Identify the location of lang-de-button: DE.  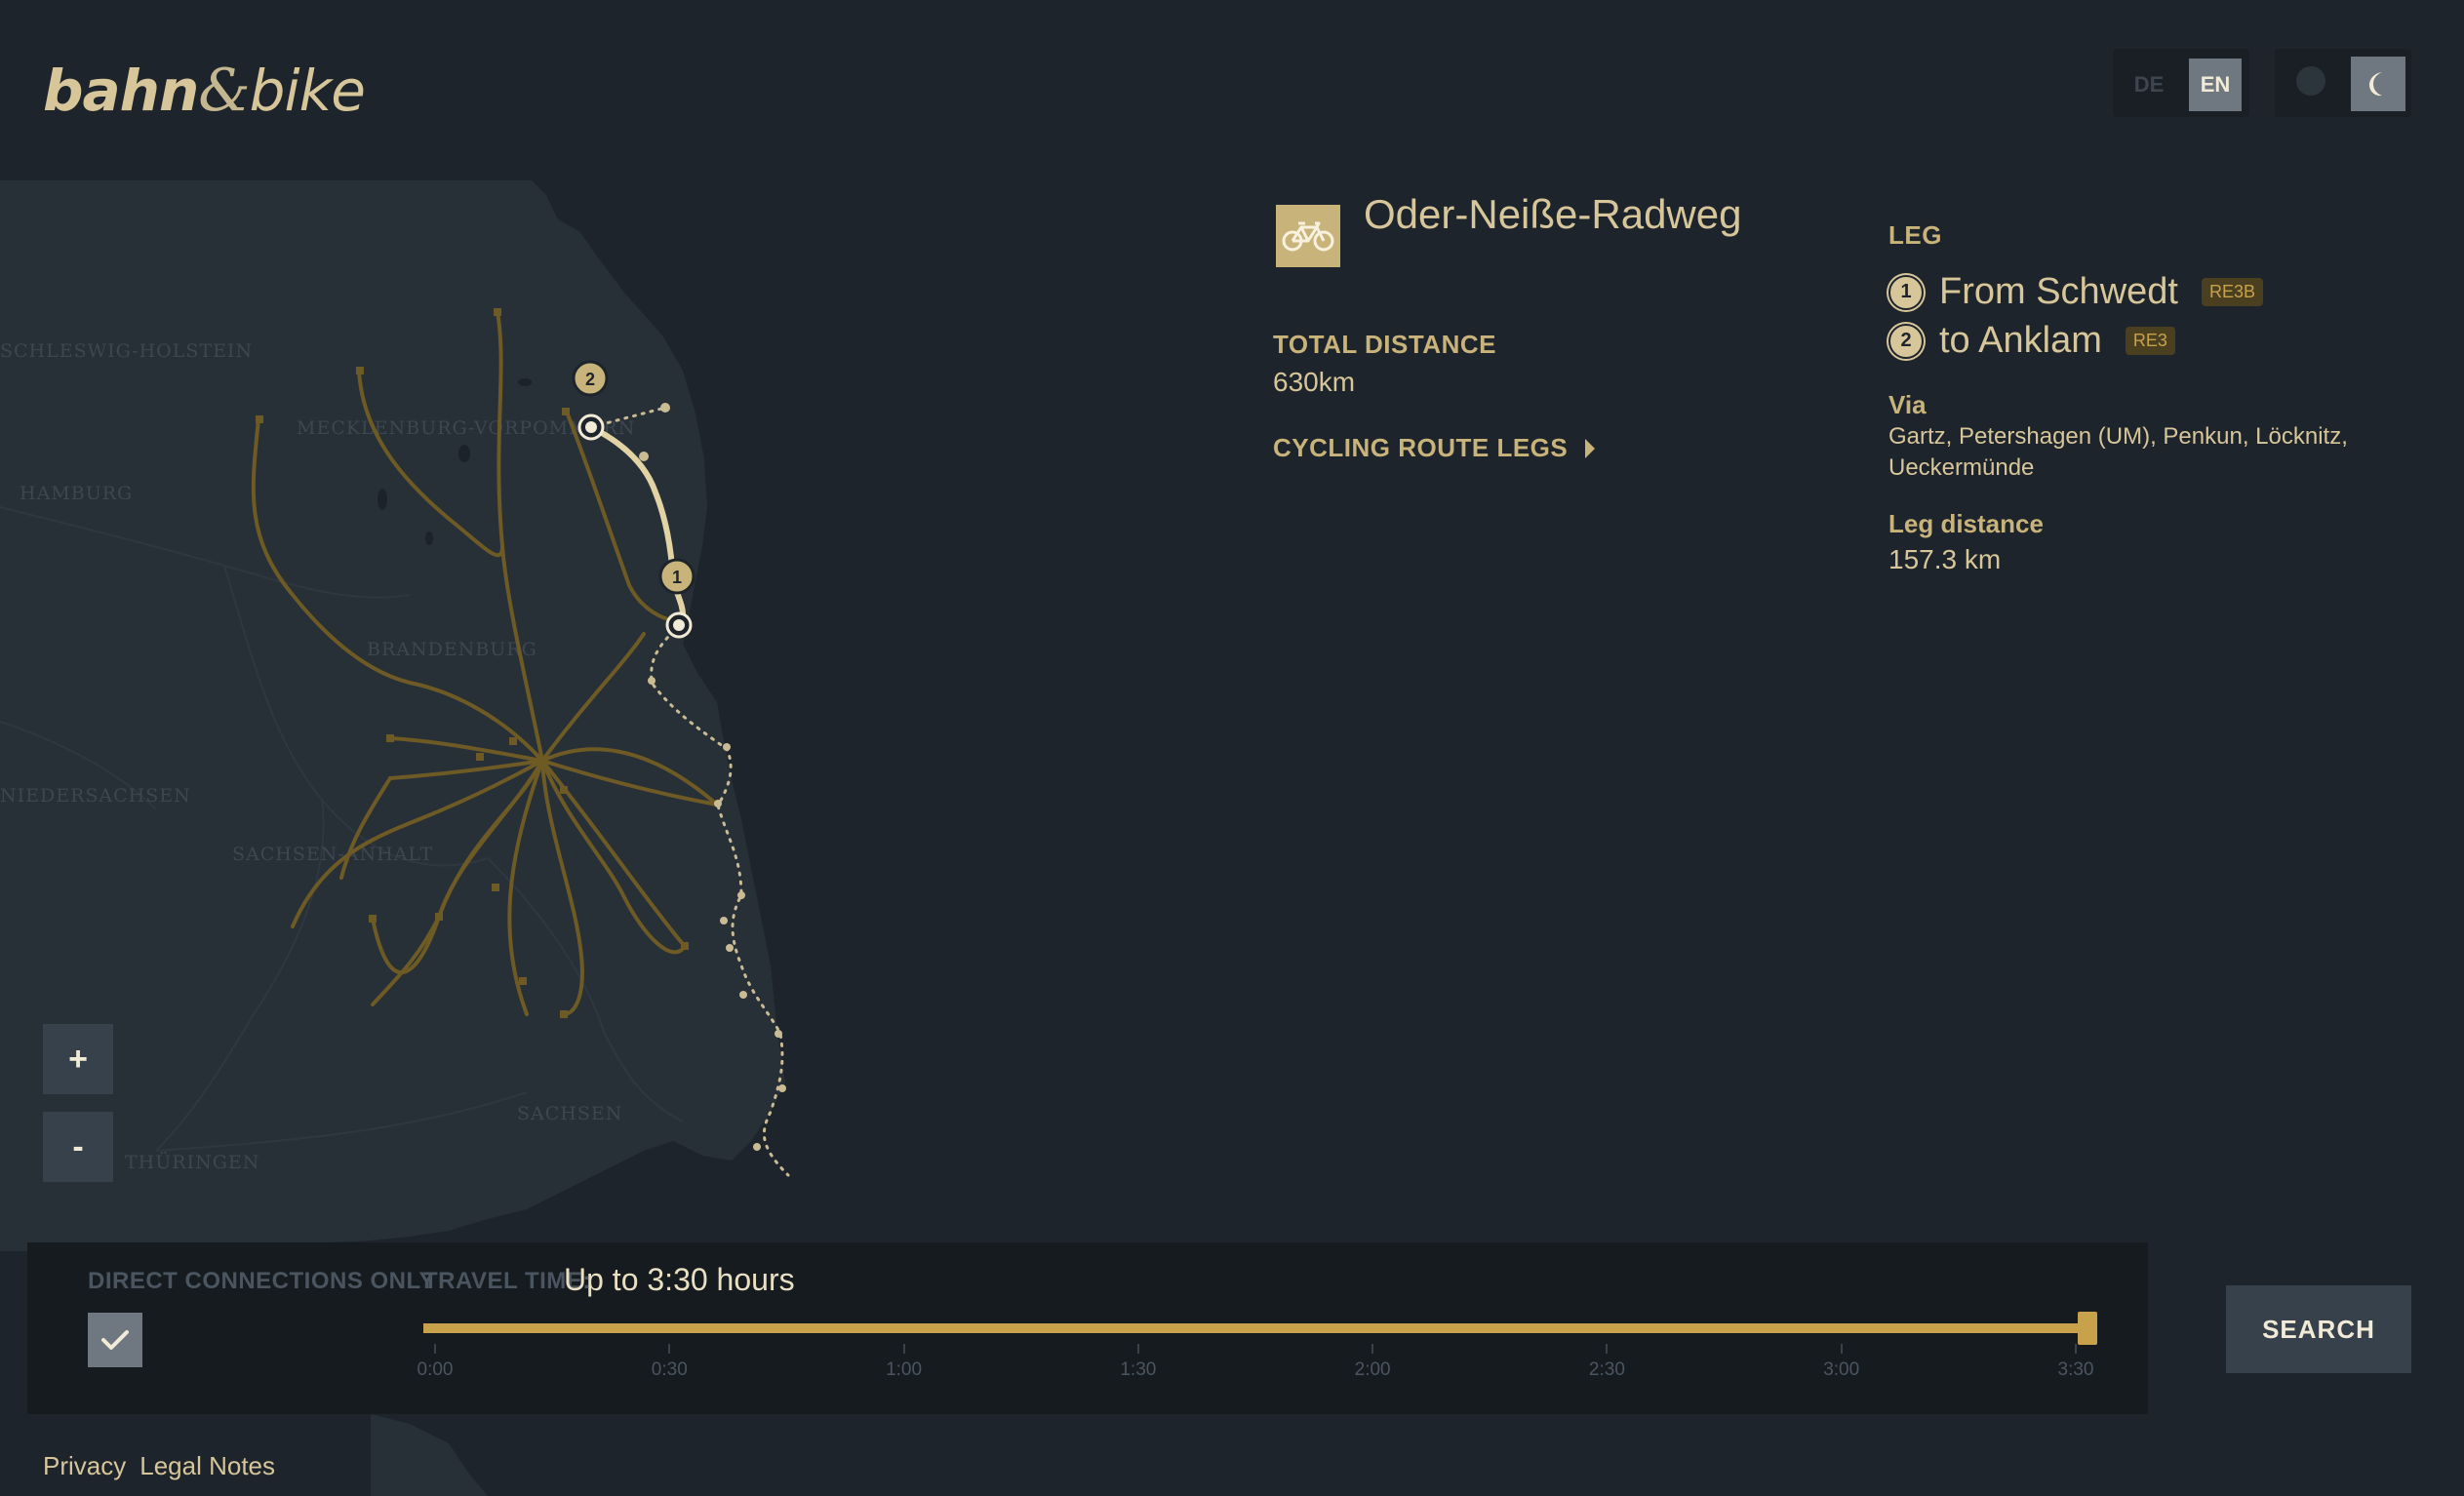
(2149, 85).